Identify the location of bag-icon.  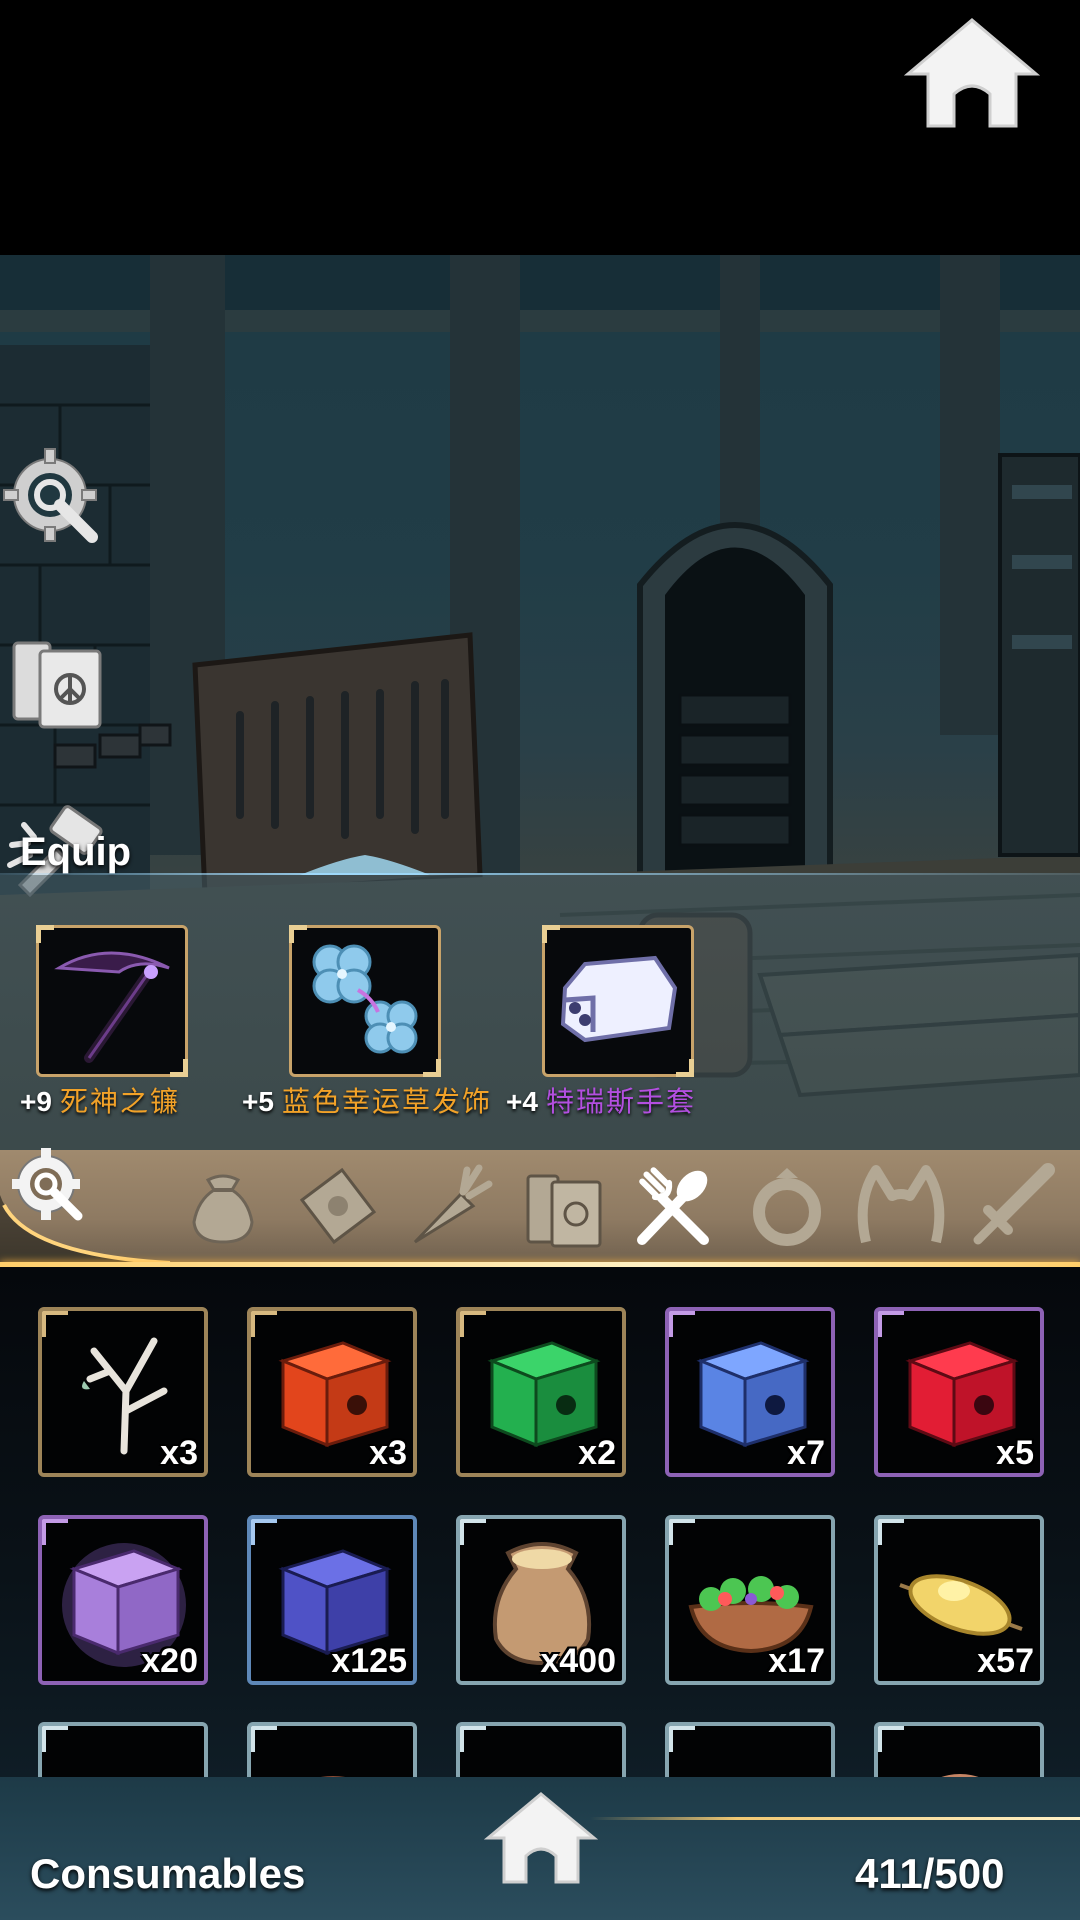
(223, 1205).